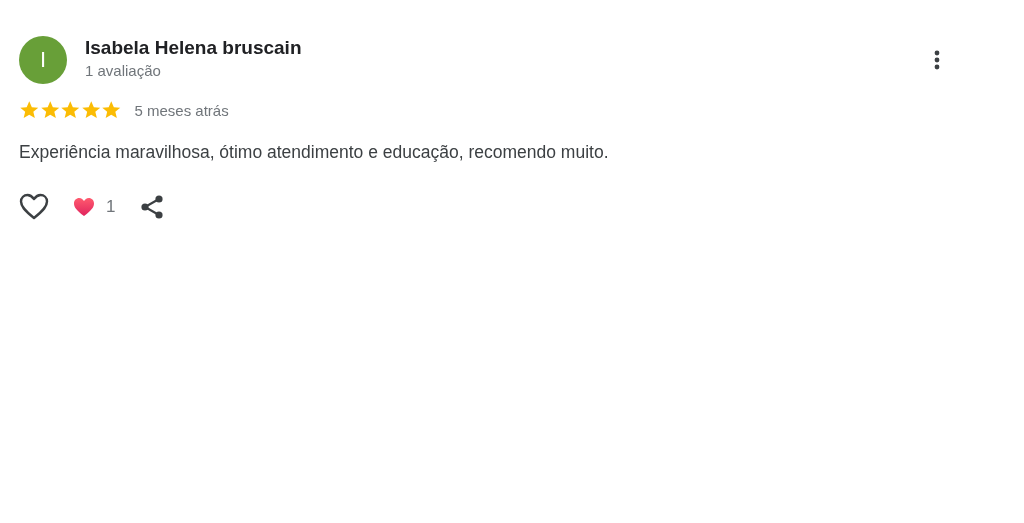 Image resolution: width=1024 pixels, height=523 pixels. What do you see at coordinates (111, 207) in the screenshot?
I see `reaction-count: 1` at bounding box center [111, 207].